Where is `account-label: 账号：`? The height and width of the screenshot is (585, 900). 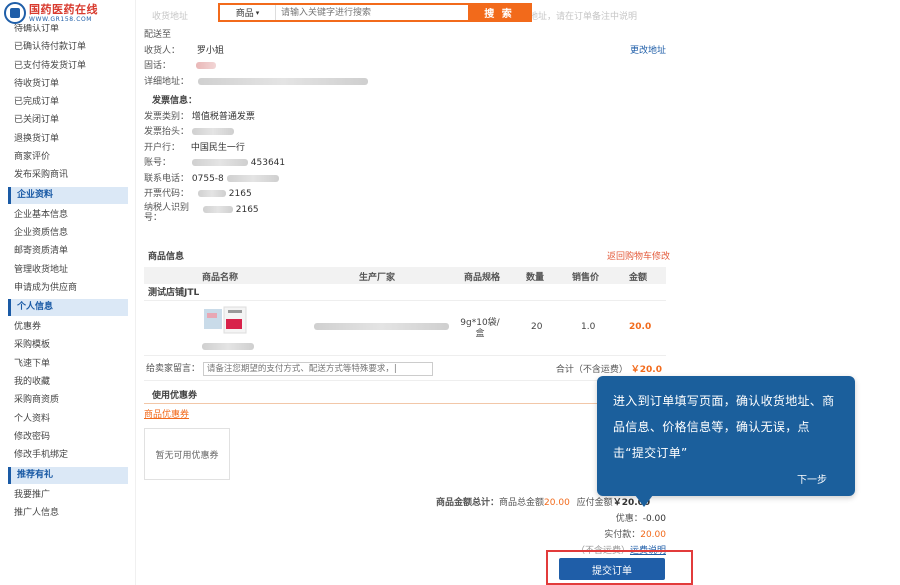
account-label: 账号： is located at coordinates (158, 163).